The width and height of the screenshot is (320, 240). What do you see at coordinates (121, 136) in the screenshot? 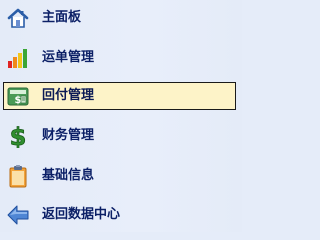
I see `menu-item-finance: $ 财务管理` at bounding box center [121, 136].